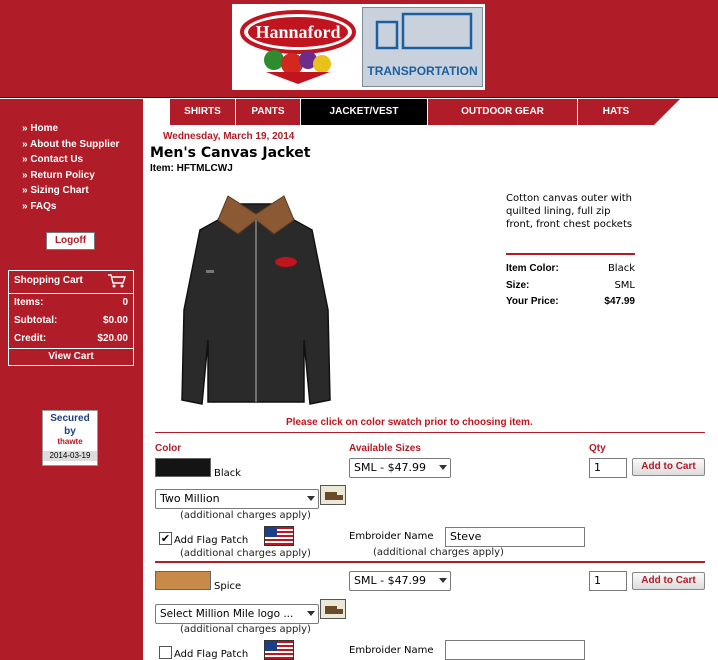 The height and width of the screenshot is (660, 718). I want to click on spec-size: Size: SML, so click(570, 286).